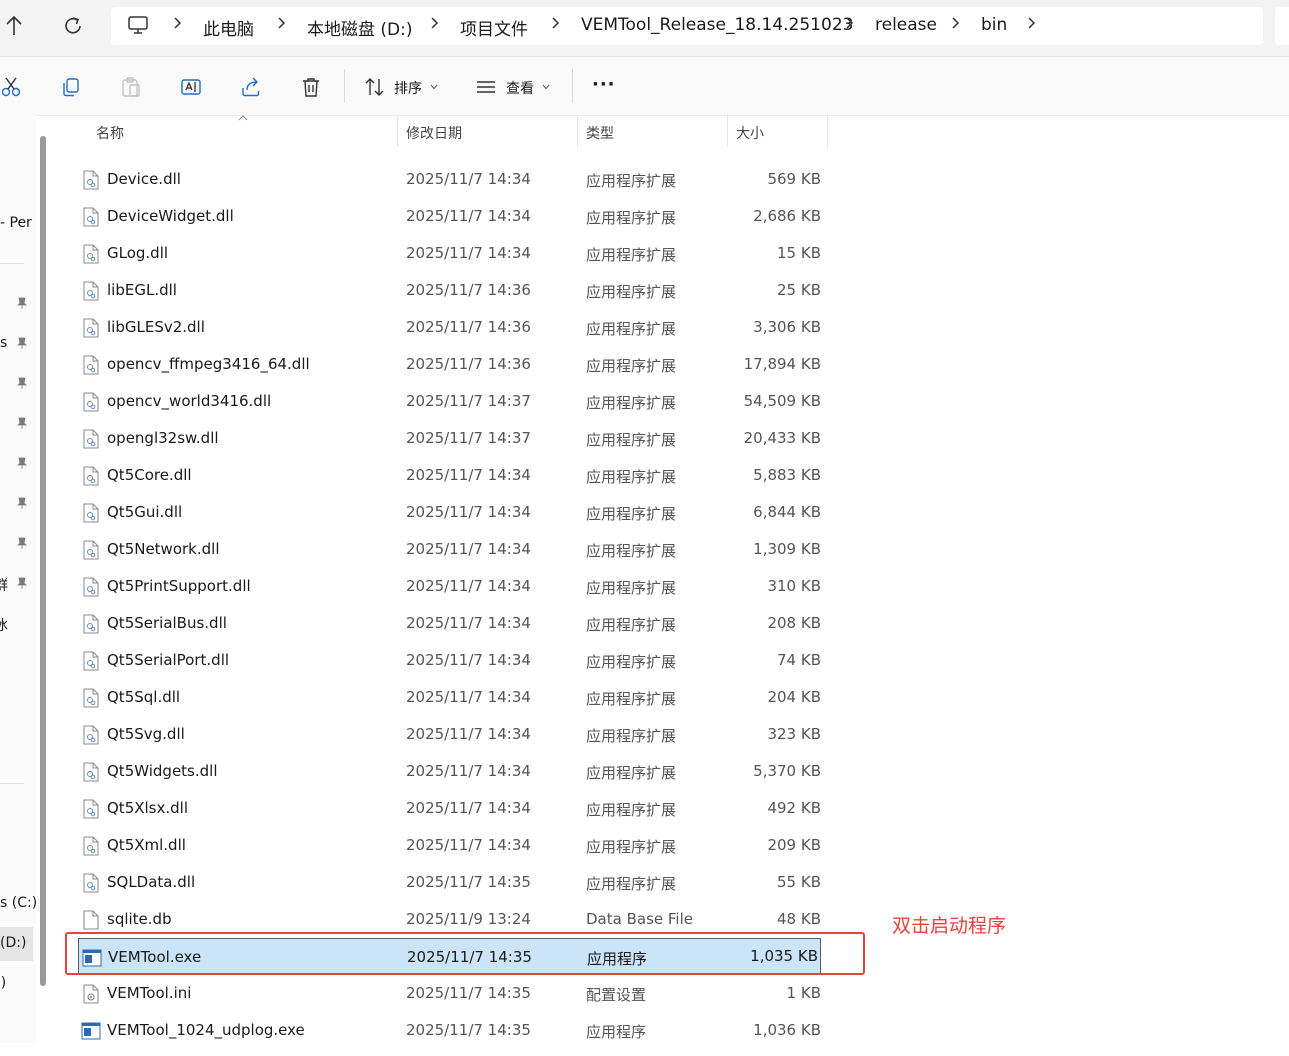 This screenshot has height=1056, width=1289. Describe the element at coordinates (4, 585) in the screenshot. I see `nav-item-quick-2: 群` at that location.